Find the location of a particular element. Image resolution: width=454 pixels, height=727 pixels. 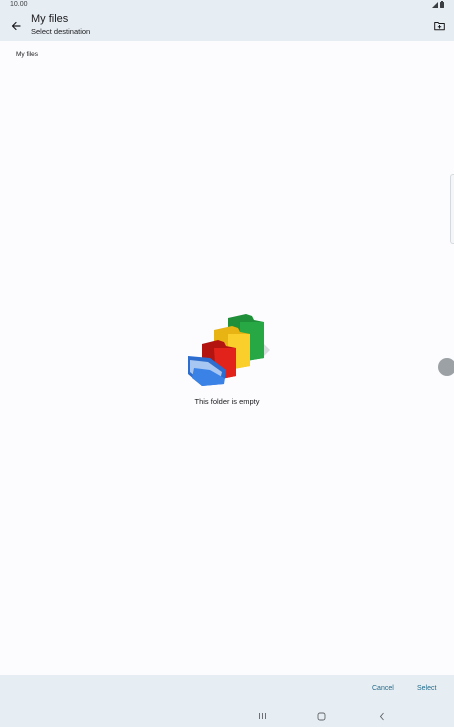

battery-icon is located at coordinates (442, 4).